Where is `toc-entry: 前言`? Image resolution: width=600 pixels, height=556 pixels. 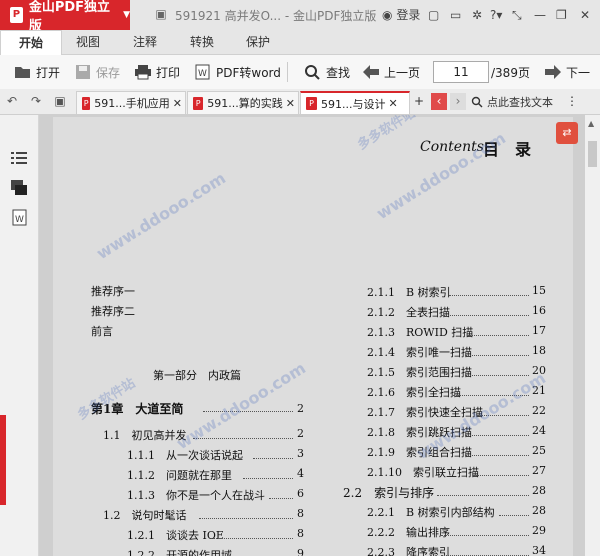
toc-entry: 前言 is located at coordinates (102, 331).